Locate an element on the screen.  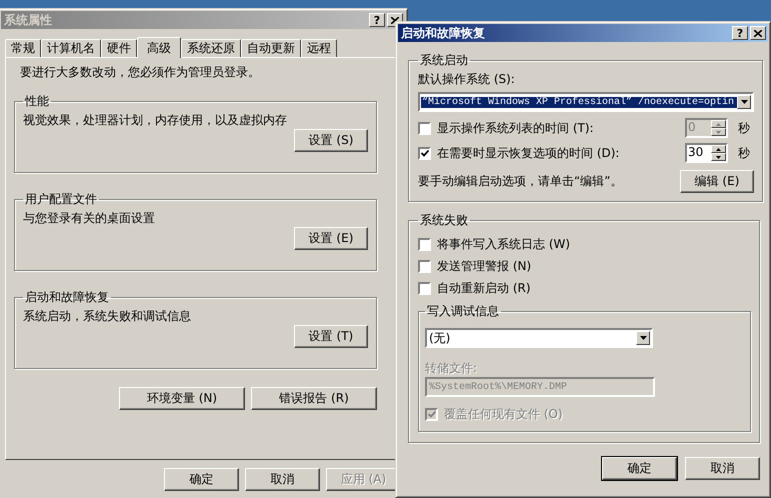
group-description: 与您登录有关的桌面设置 is located at coordinates (89, 218).